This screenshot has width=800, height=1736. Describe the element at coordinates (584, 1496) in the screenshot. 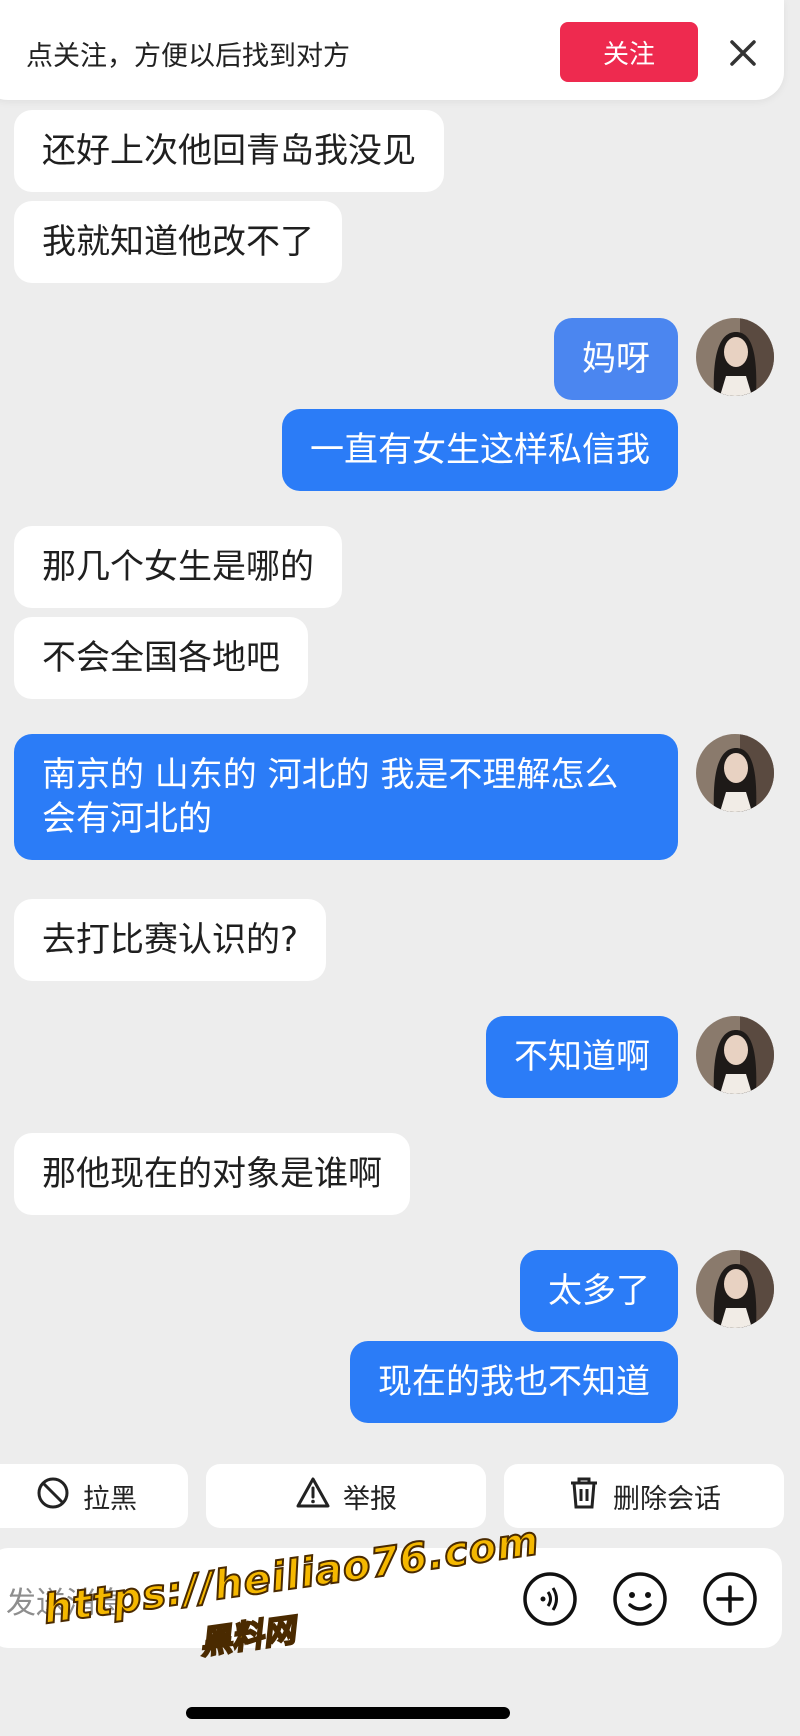

I see `trash-icon` at that location.